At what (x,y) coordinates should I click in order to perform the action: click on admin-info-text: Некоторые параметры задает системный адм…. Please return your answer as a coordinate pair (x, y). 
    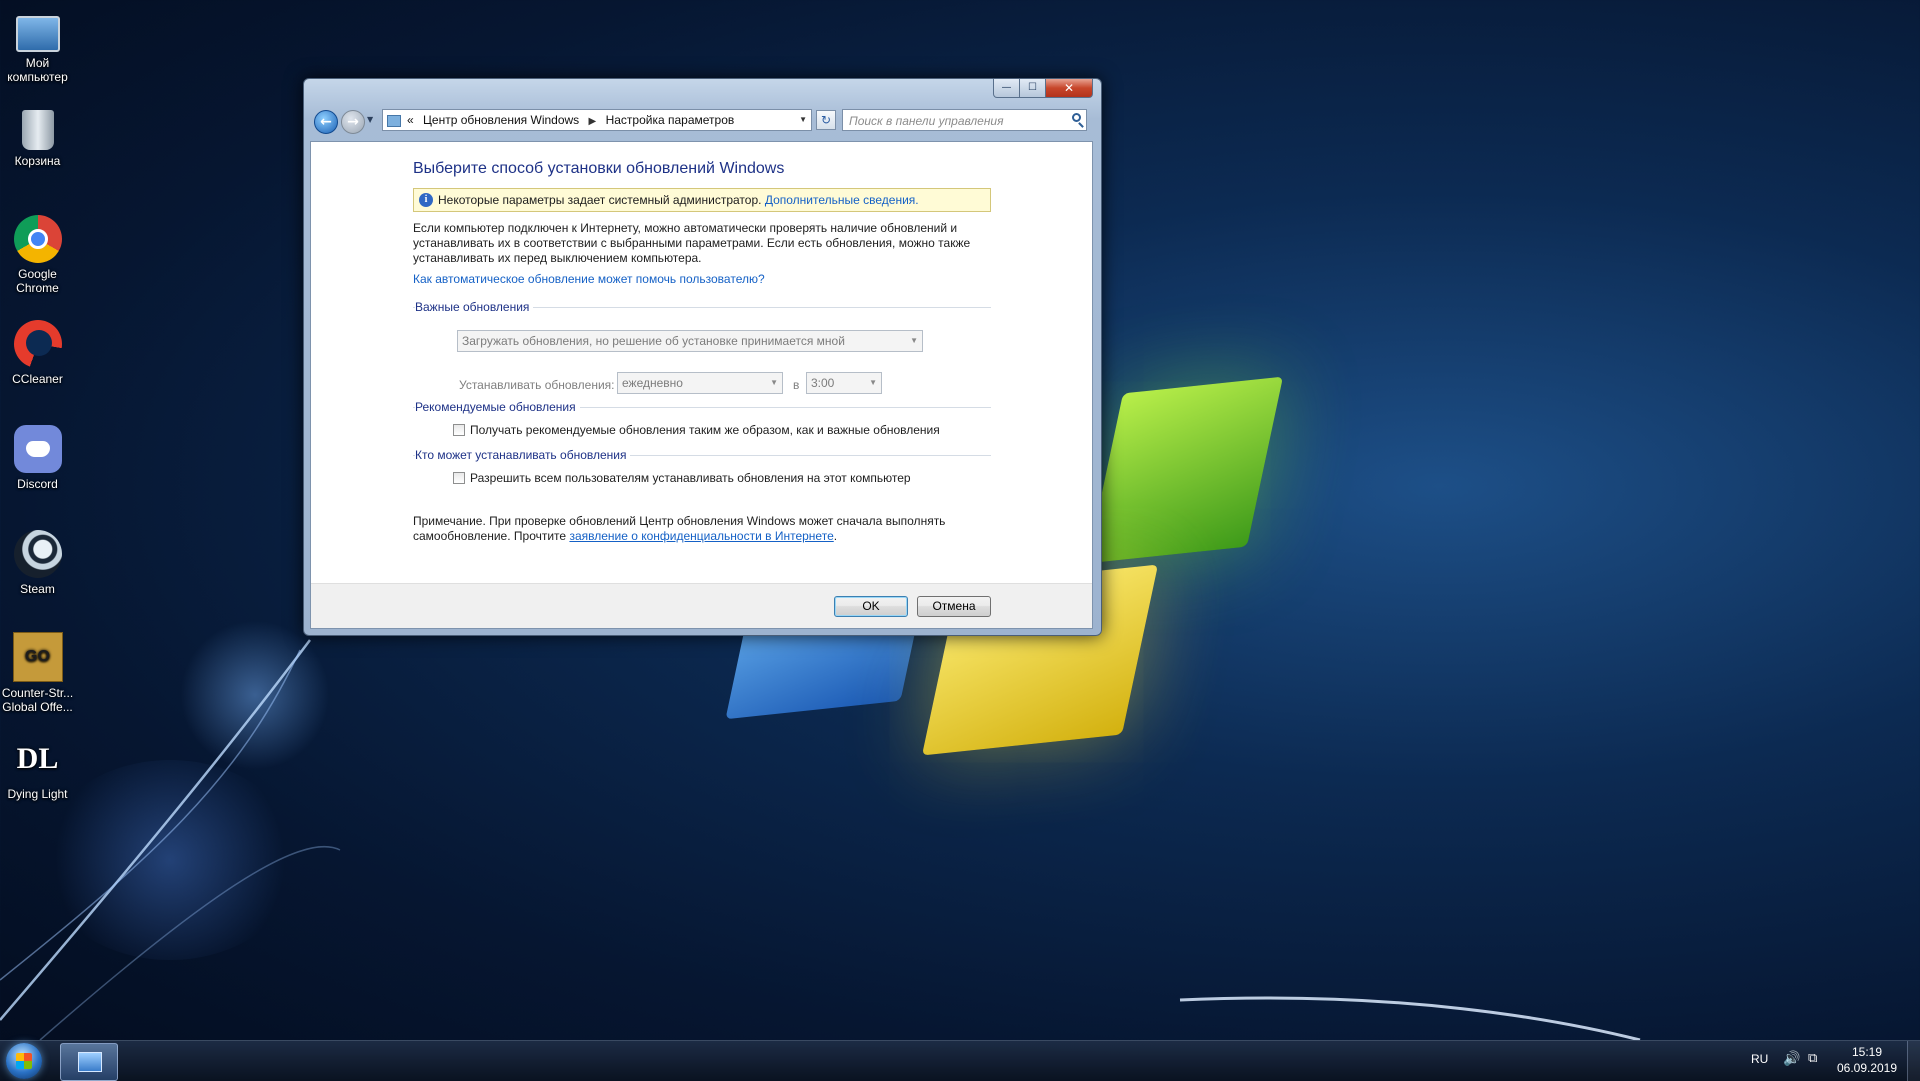
    Looking at the image, I should click on (600, 200).